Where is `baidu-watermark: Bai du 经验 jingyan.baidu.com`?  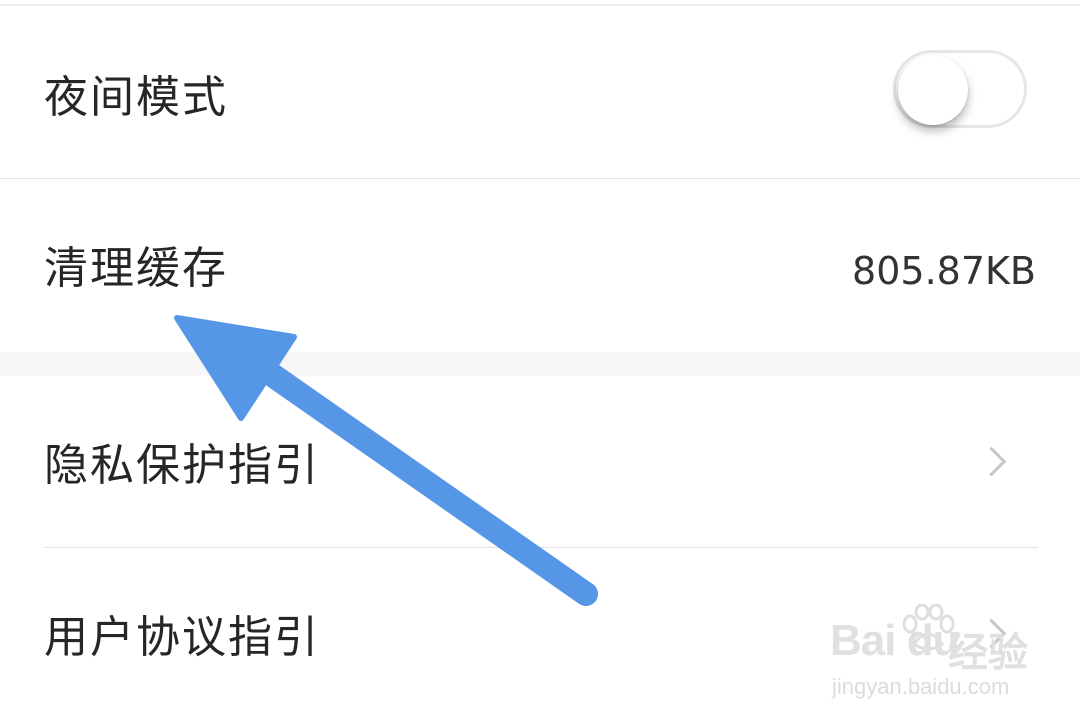
baidu-watermark: Bai du 经验 jingyan.baidu.com is located at coordinates (930, 652).